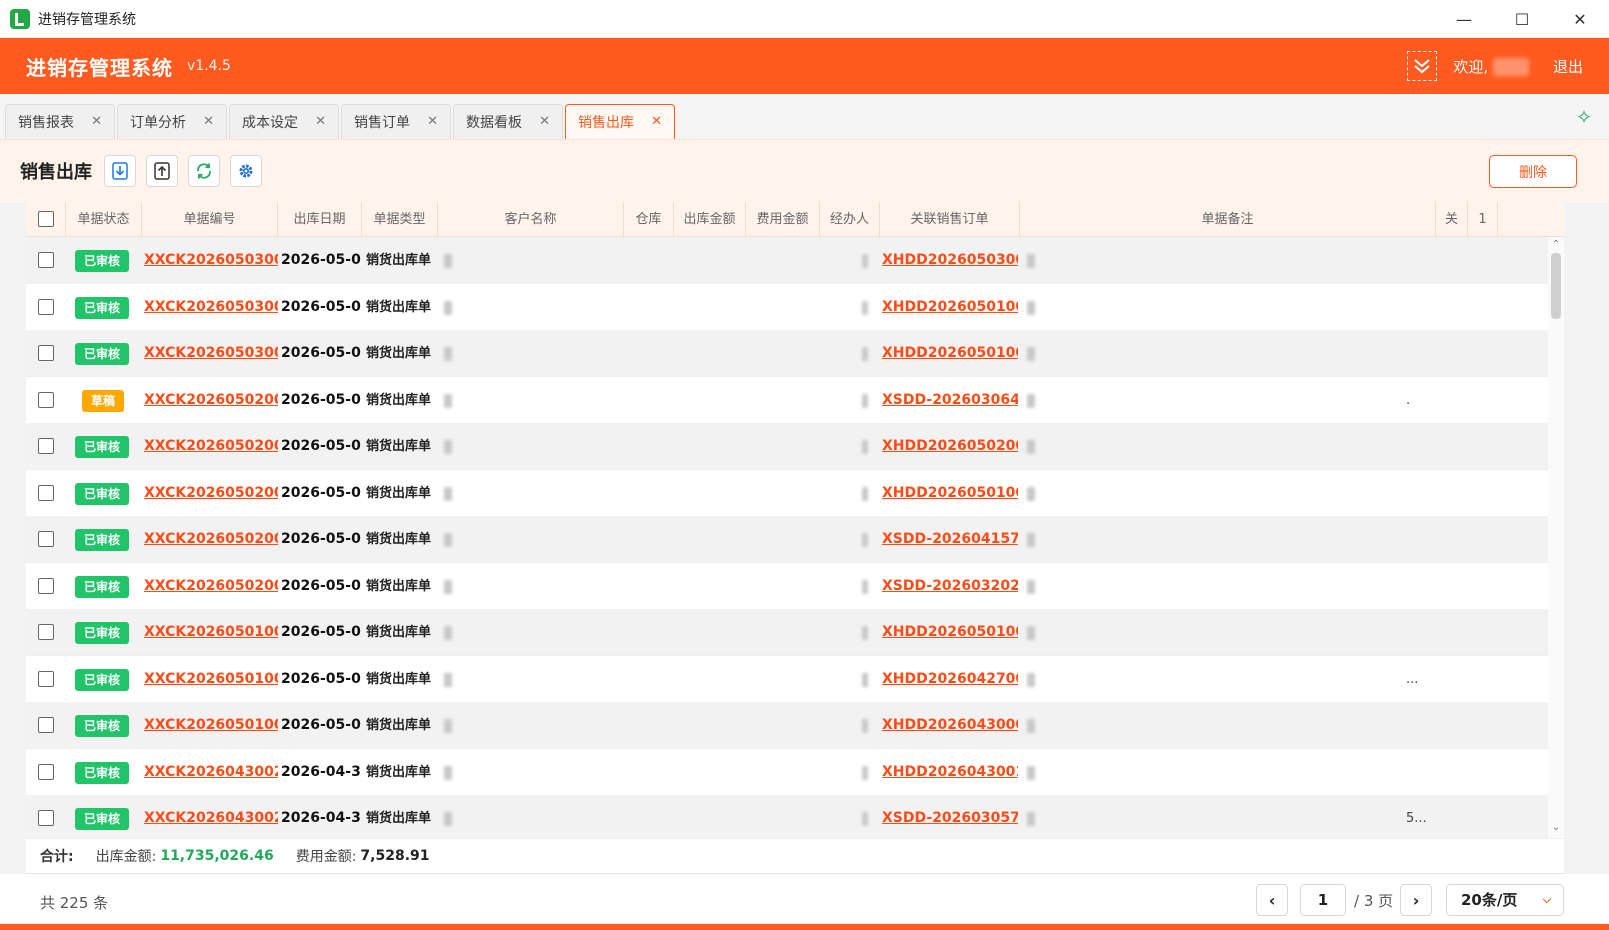 The image size is (1609, 930). I want to click on tab-dashboard: 数据看板 ✕, so click(508, 121).